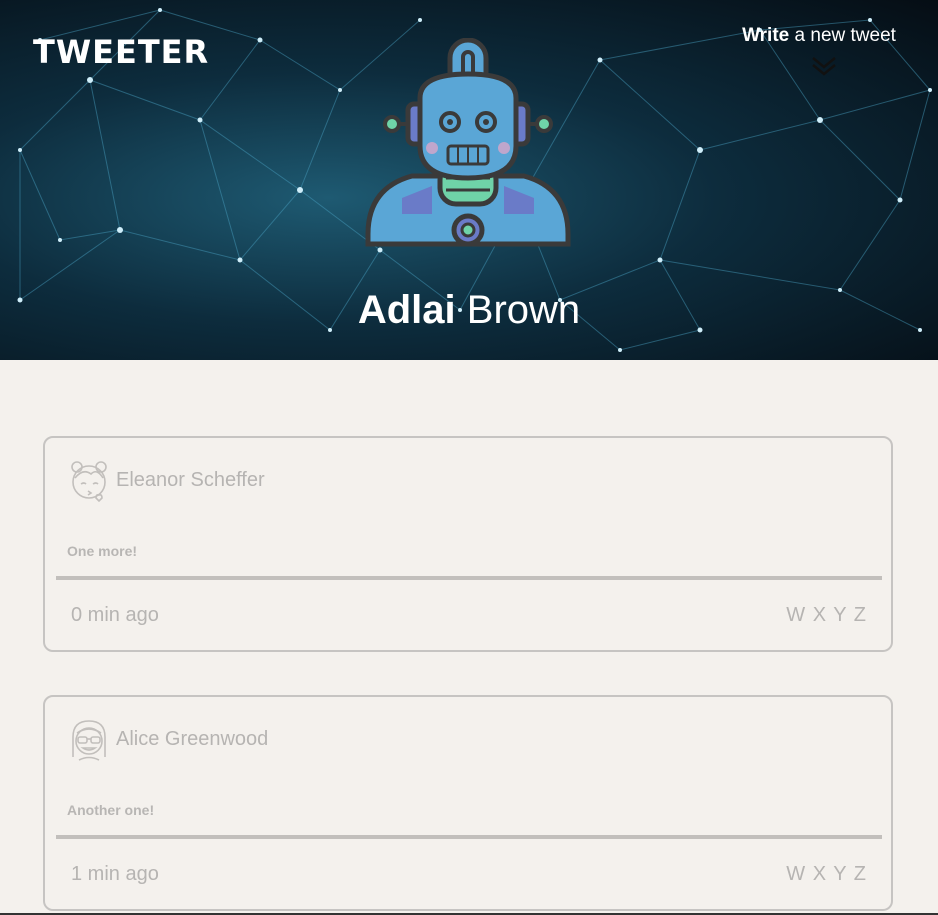  I want to click on profile-last-name: Brown, so click(523, 310).